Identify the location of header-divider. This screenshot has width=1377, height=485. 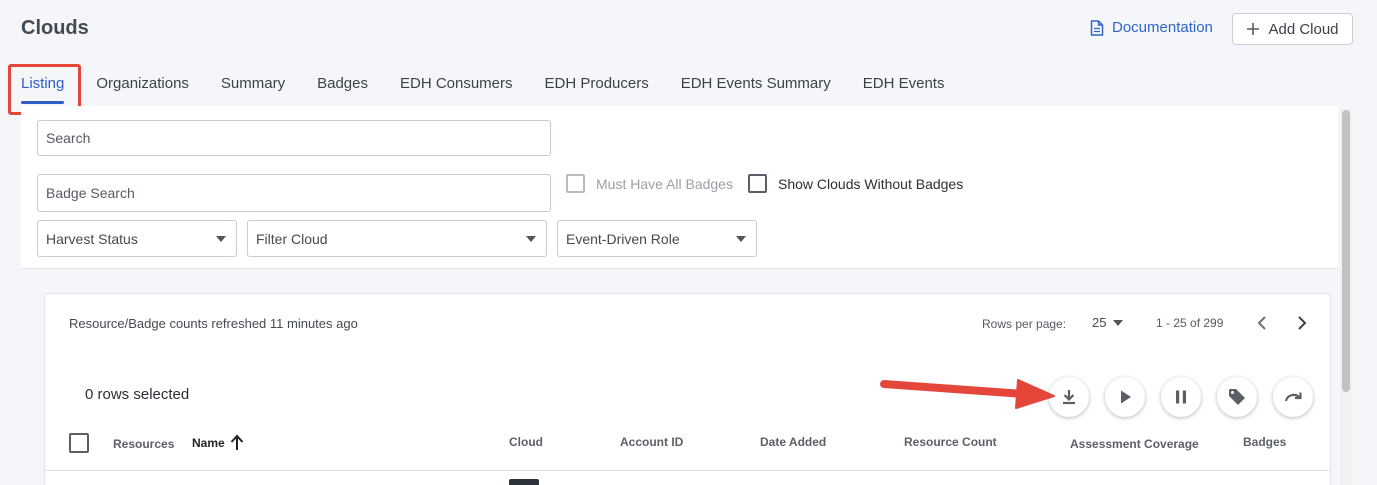
(687, 470).